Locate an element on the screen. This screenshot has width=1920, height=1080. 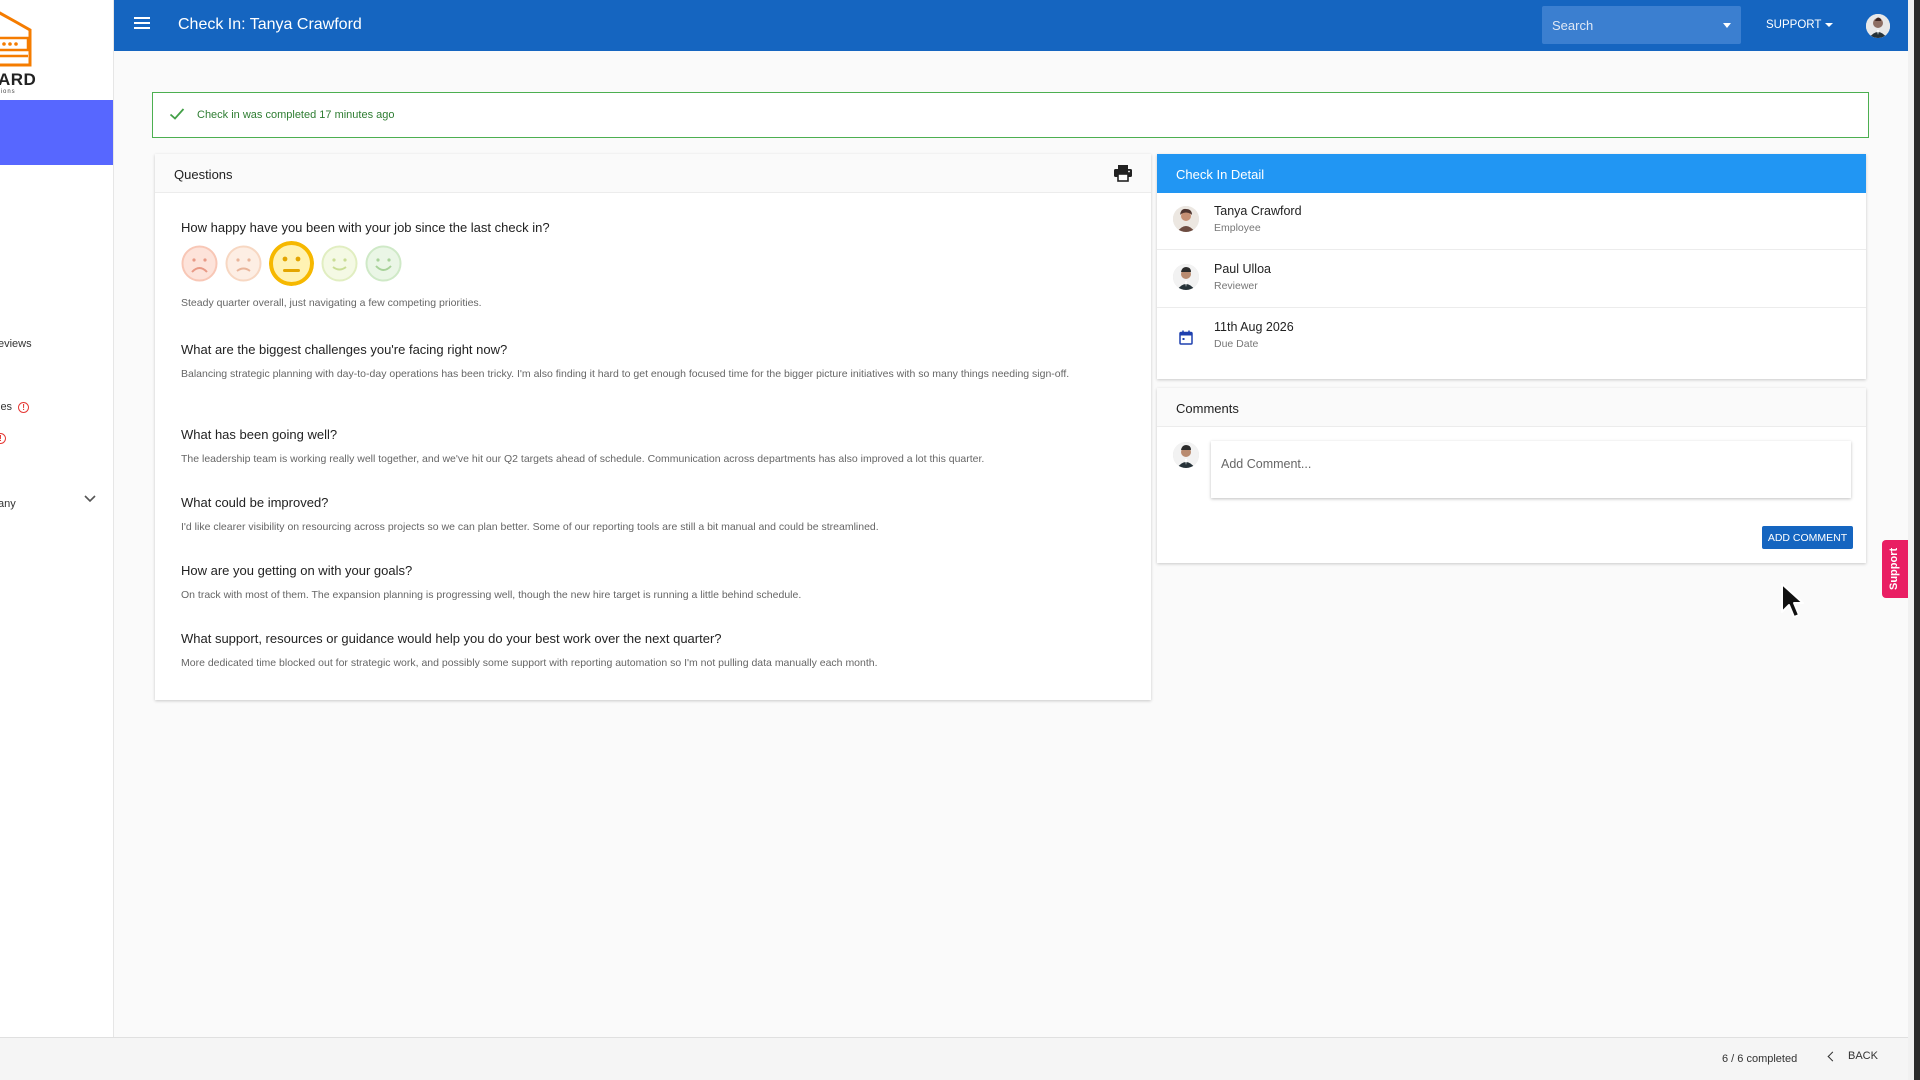
check-in-detail-card: Check In Detail Tanya Crawford Employee is located at coordinates (1511, 266).